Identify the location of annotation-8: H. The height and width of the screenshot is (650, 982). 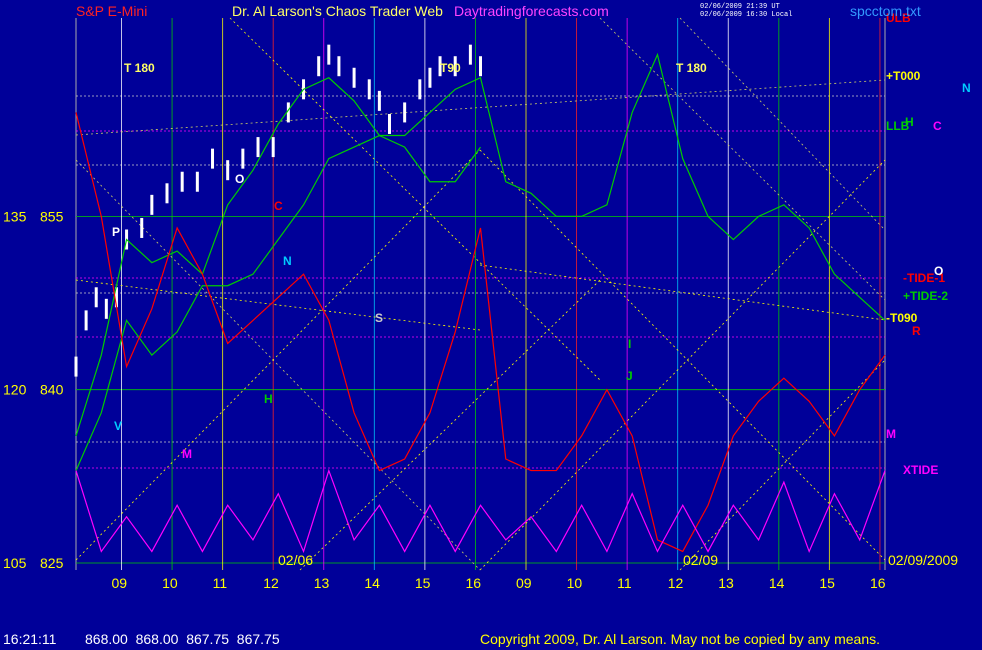
(268, 399).